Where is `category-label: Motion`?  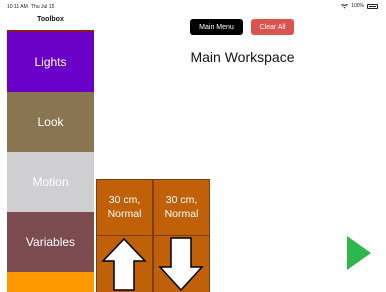 category-label: Motion is located at coordinates (50, 182).